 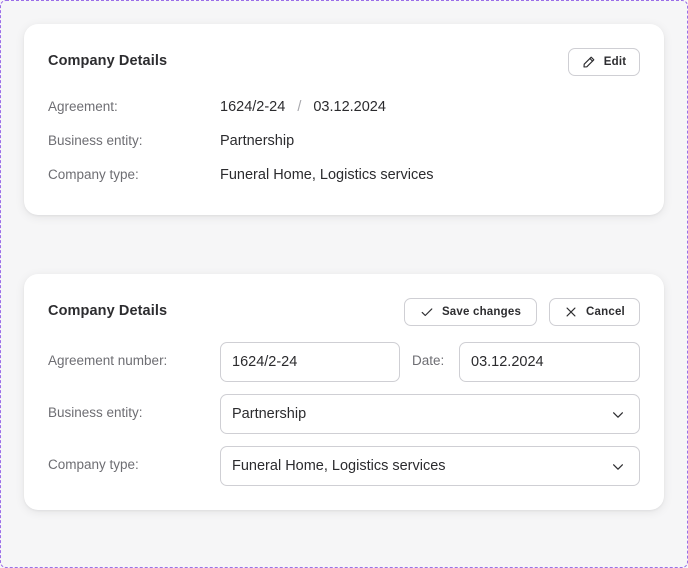 I want to click on close-icon, so click(x=571, y=312).